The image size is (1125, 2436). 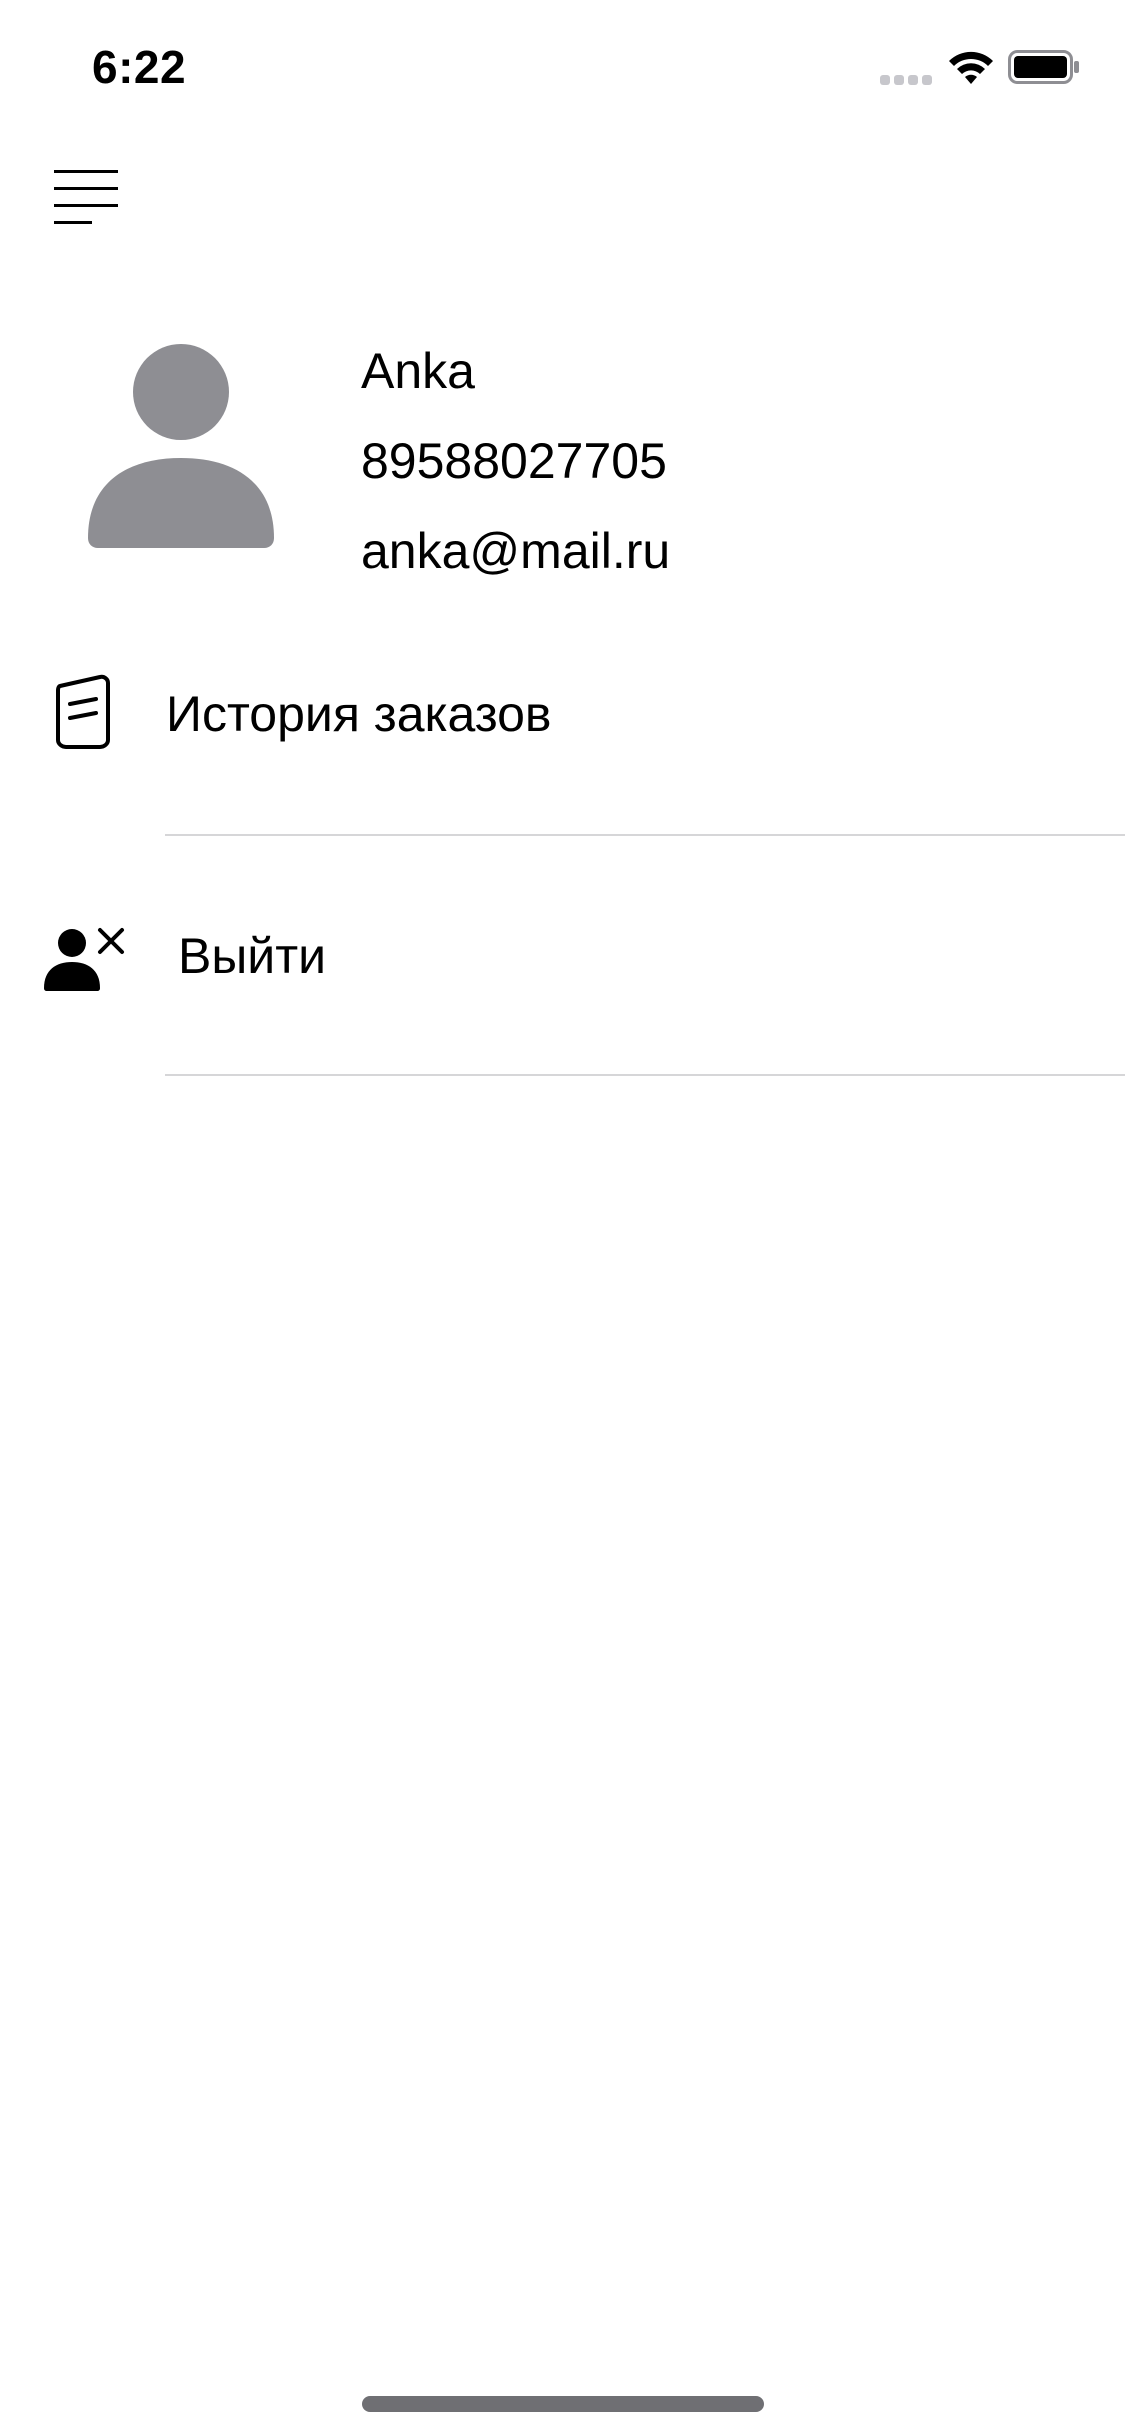 What do you see at coordinates (87, 198) in the screenshot?
I see `hamburger-menu-icon` at bounding box center [87, 198].